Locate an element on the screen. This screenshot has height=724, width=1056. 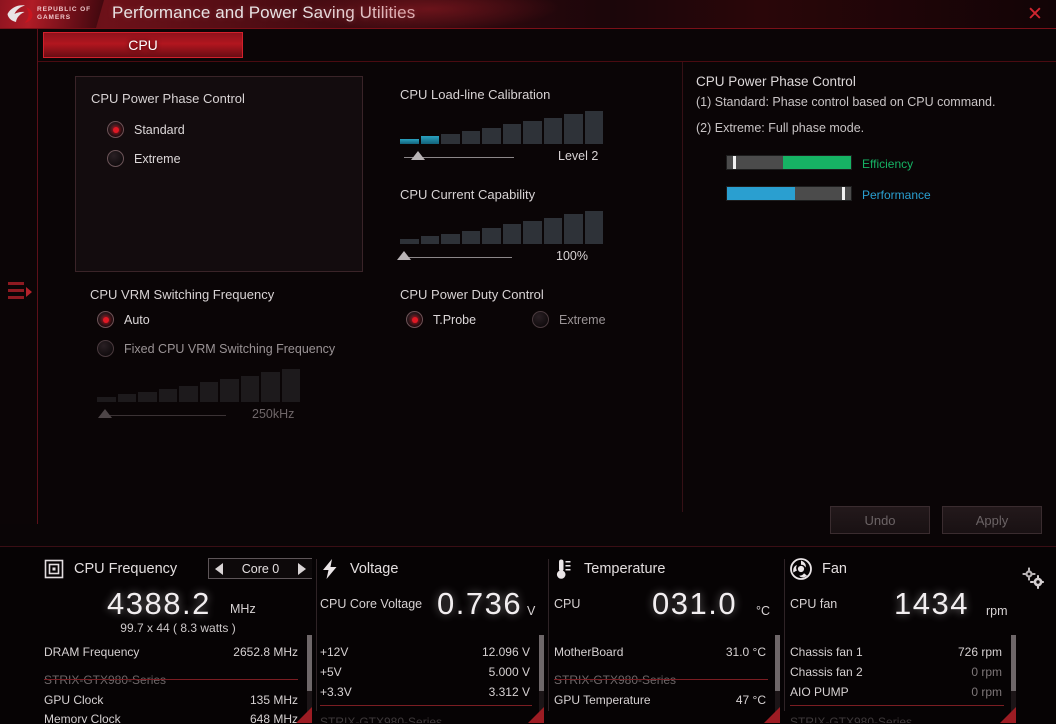
tab-strip: CPU is located at coordinates (547, 45).